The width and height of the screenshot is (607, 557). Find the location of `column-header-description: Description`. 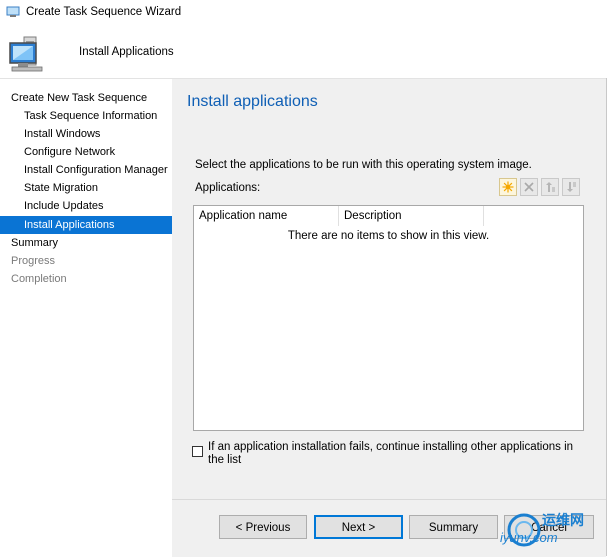

column-header-description: Description is located at coordinates (411, 216).